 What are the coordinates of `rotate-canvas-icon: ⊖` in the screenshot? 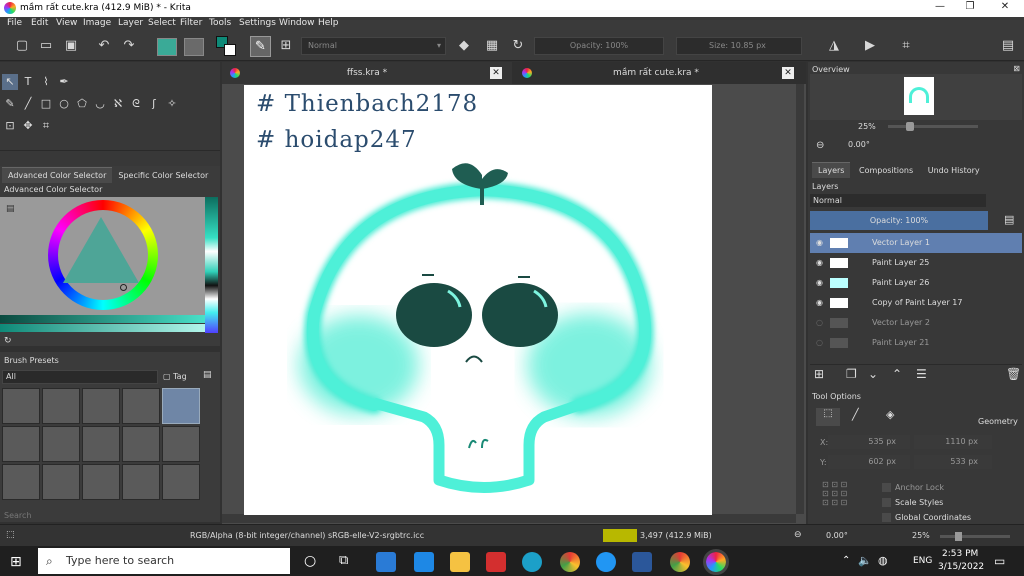 It's located at (798, 535).